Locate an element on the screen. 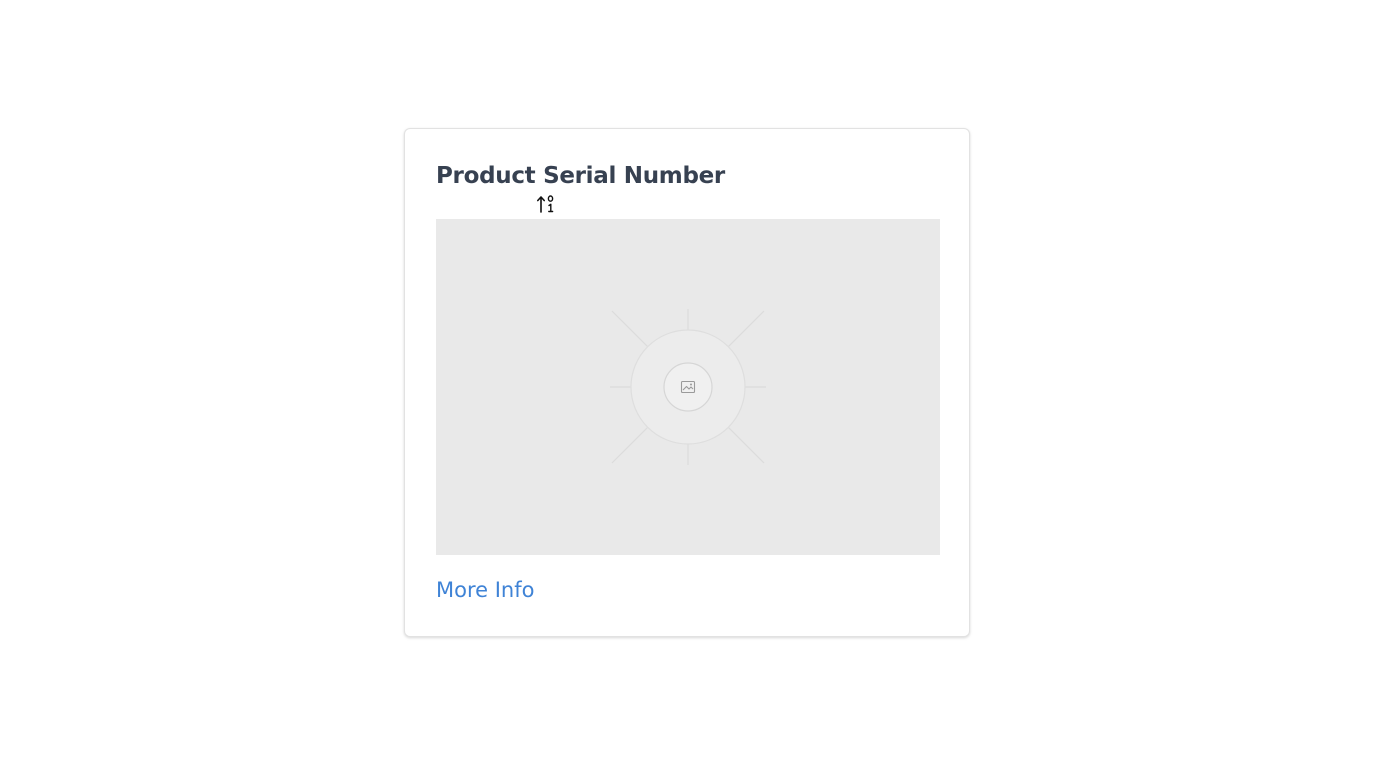 The image size is (1376, 768). sort-ascending-numeric-icon is located at coordinates (546, 204).